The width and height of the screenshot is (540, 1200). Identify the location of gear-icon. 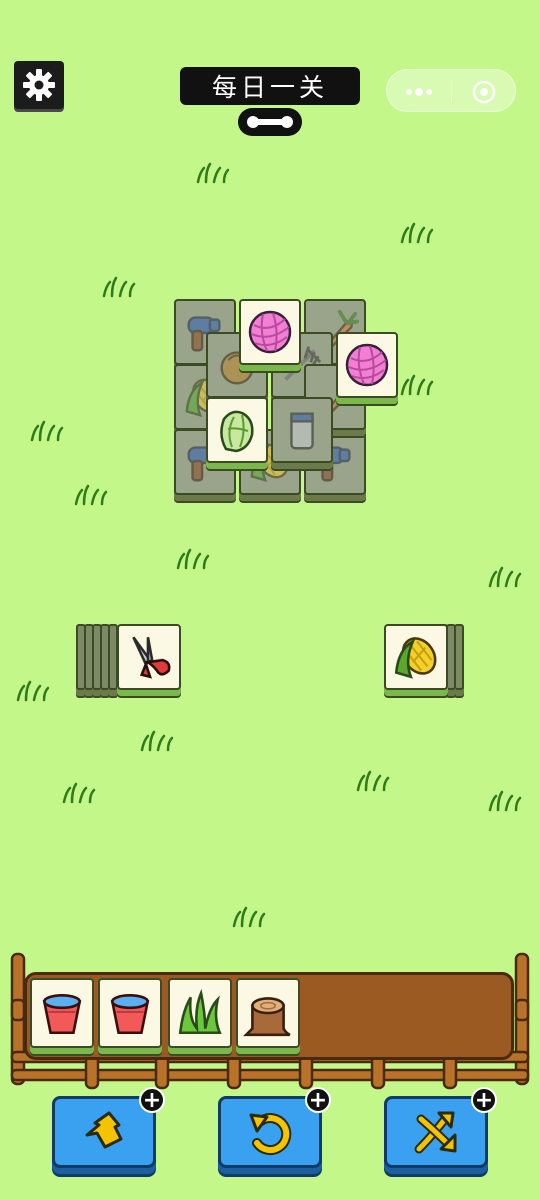
(39, 85).